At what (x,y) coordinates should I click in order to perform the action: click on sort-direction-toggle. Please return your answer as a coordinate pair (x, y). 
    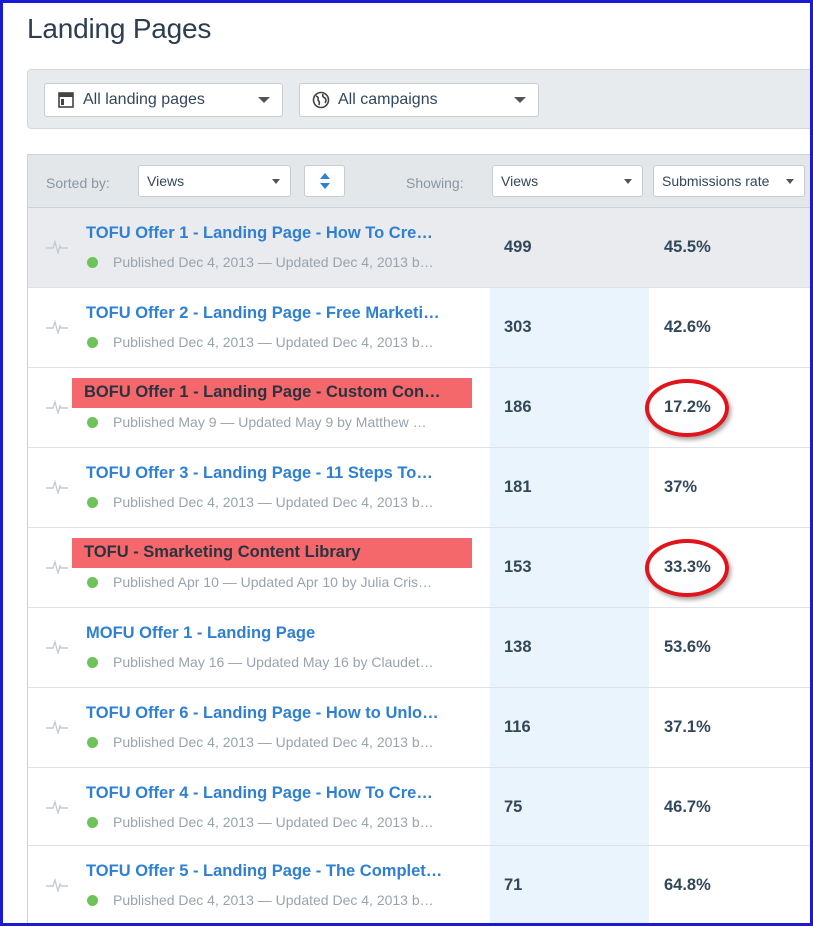
    Looking at the image, I should click on (324, 181).